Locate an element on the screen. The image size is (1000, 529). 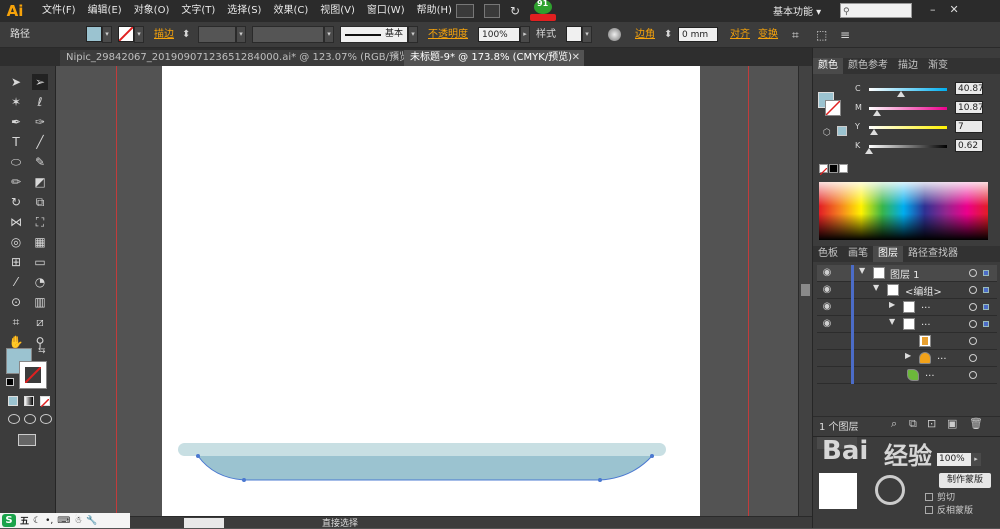
eraser-tool-icon: ◩ is located at coordinates (40, 182).